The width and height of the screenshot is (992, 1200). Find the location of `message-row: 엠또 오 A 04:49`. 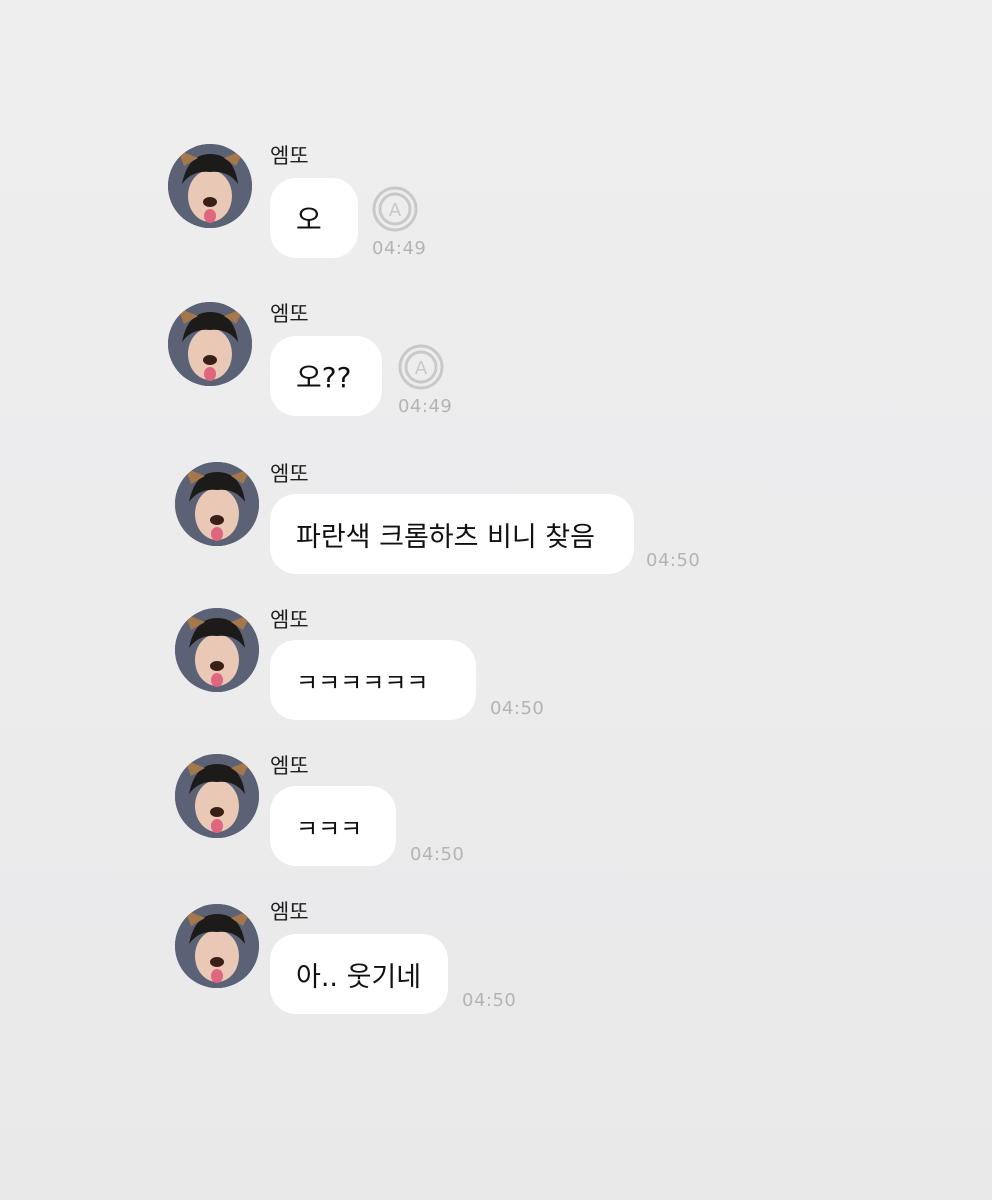

message-row: 엠또 오 A 04:49 is located at coordinates (496, 210).